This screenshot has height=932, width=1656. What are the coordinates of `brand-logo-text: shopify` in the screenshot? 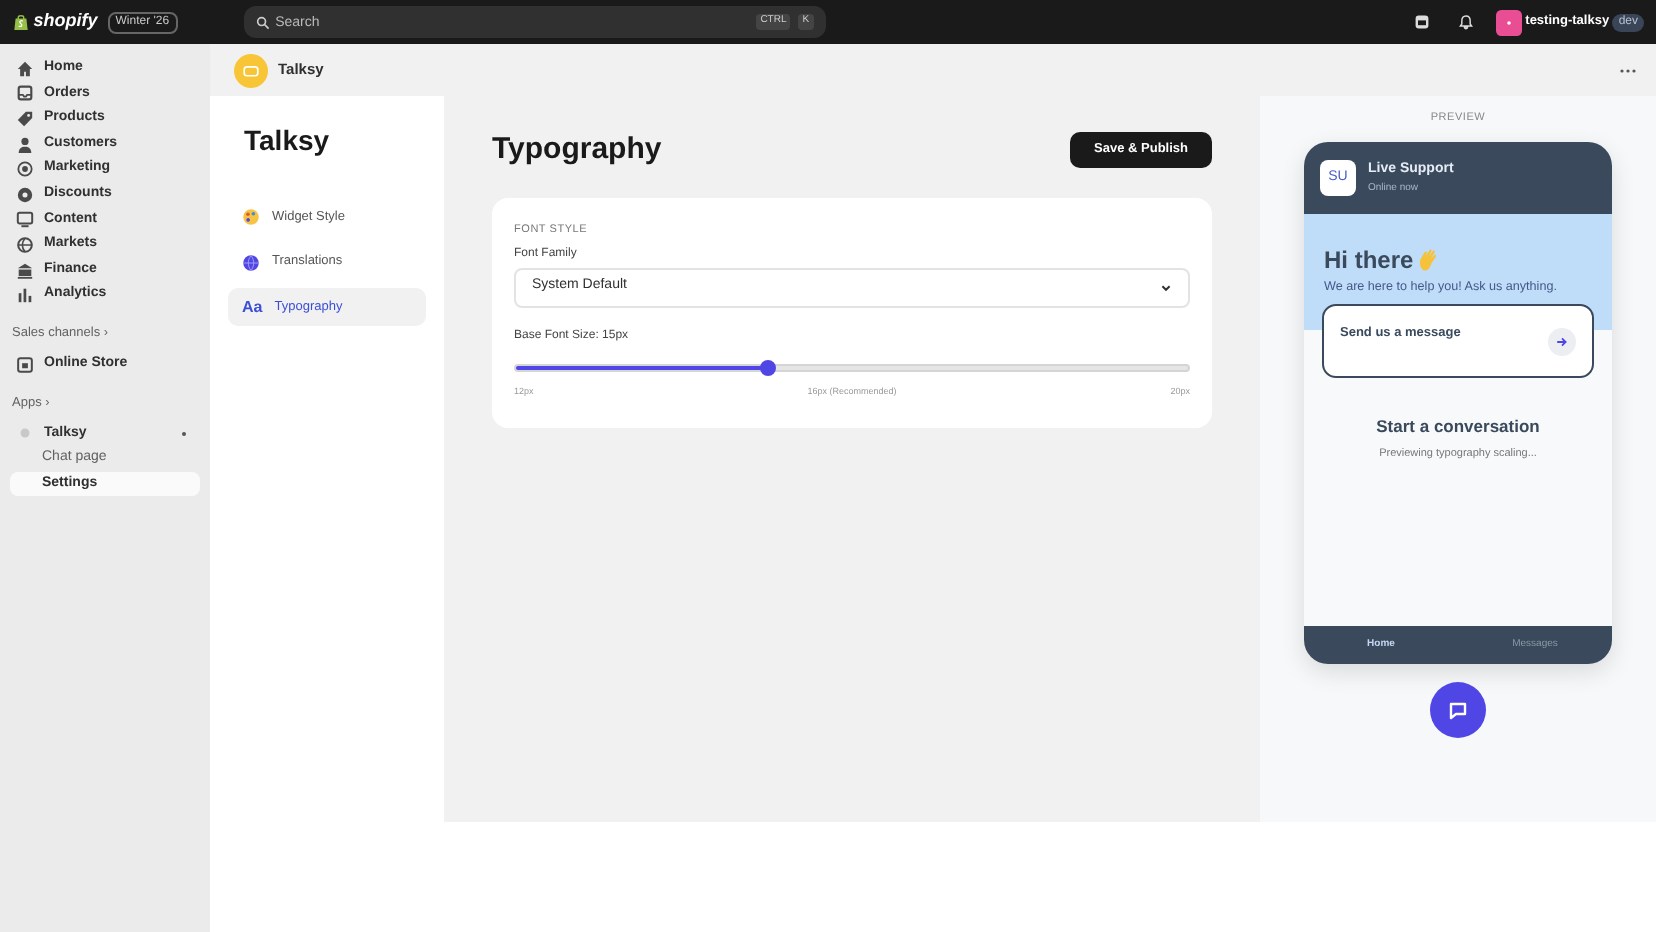 It's located at (65, 21).